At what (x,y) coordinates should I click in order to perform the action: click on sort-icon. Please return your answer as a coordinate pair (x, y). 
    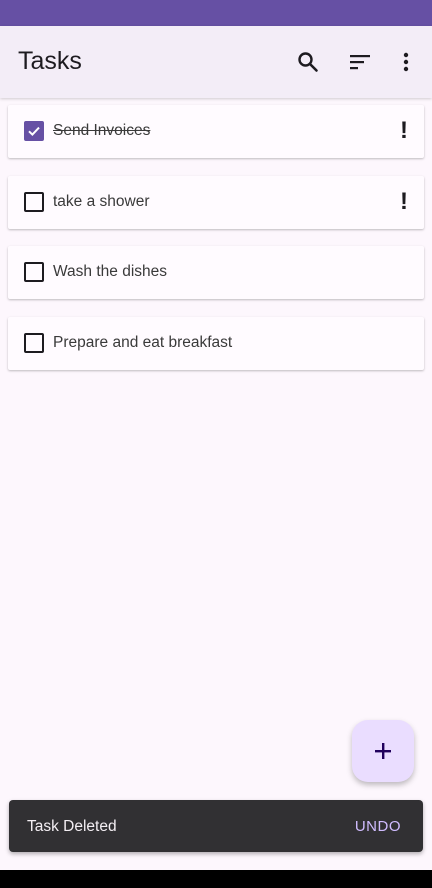
    Looking at the image, I should click on (360, 62).